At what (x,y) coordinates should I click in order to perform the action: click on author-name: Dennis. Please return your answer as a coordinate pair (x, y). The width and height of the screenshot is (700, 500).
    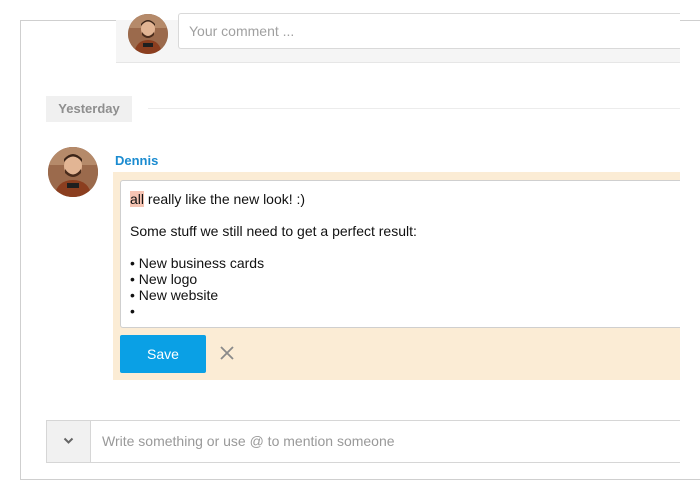
    Looking at the image, I should click on (136, 160).